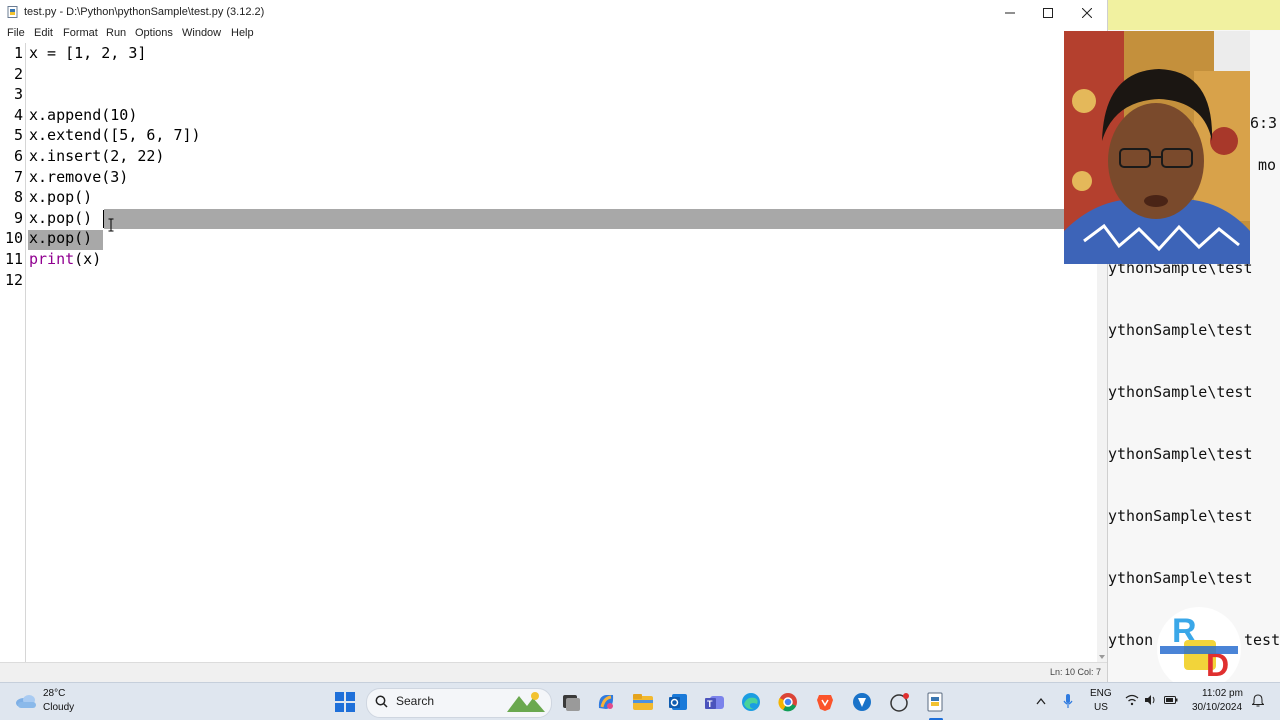 Image resolution: width=1280 pixels, height=720 pixels. Describe the element at coordinates (115, 135) in the screenshot. I see `code-line: x.extend([5, 6, 7])` at that location.